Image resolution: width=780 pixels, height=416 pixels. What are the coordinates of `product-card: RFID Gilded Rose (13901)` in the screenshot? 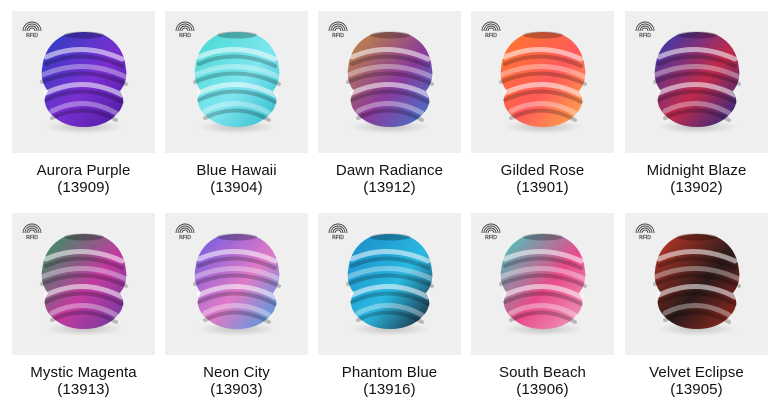 It's located at (542, 103).